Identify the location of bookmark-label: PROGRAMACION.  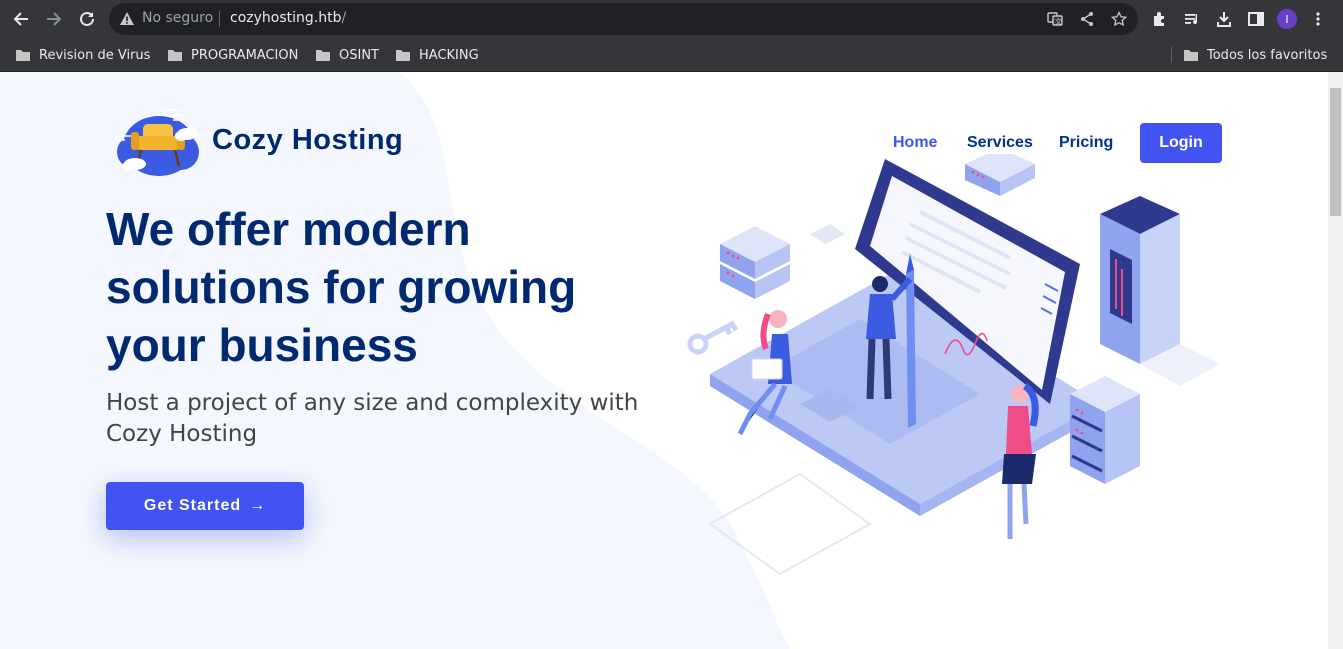
(245, 55).